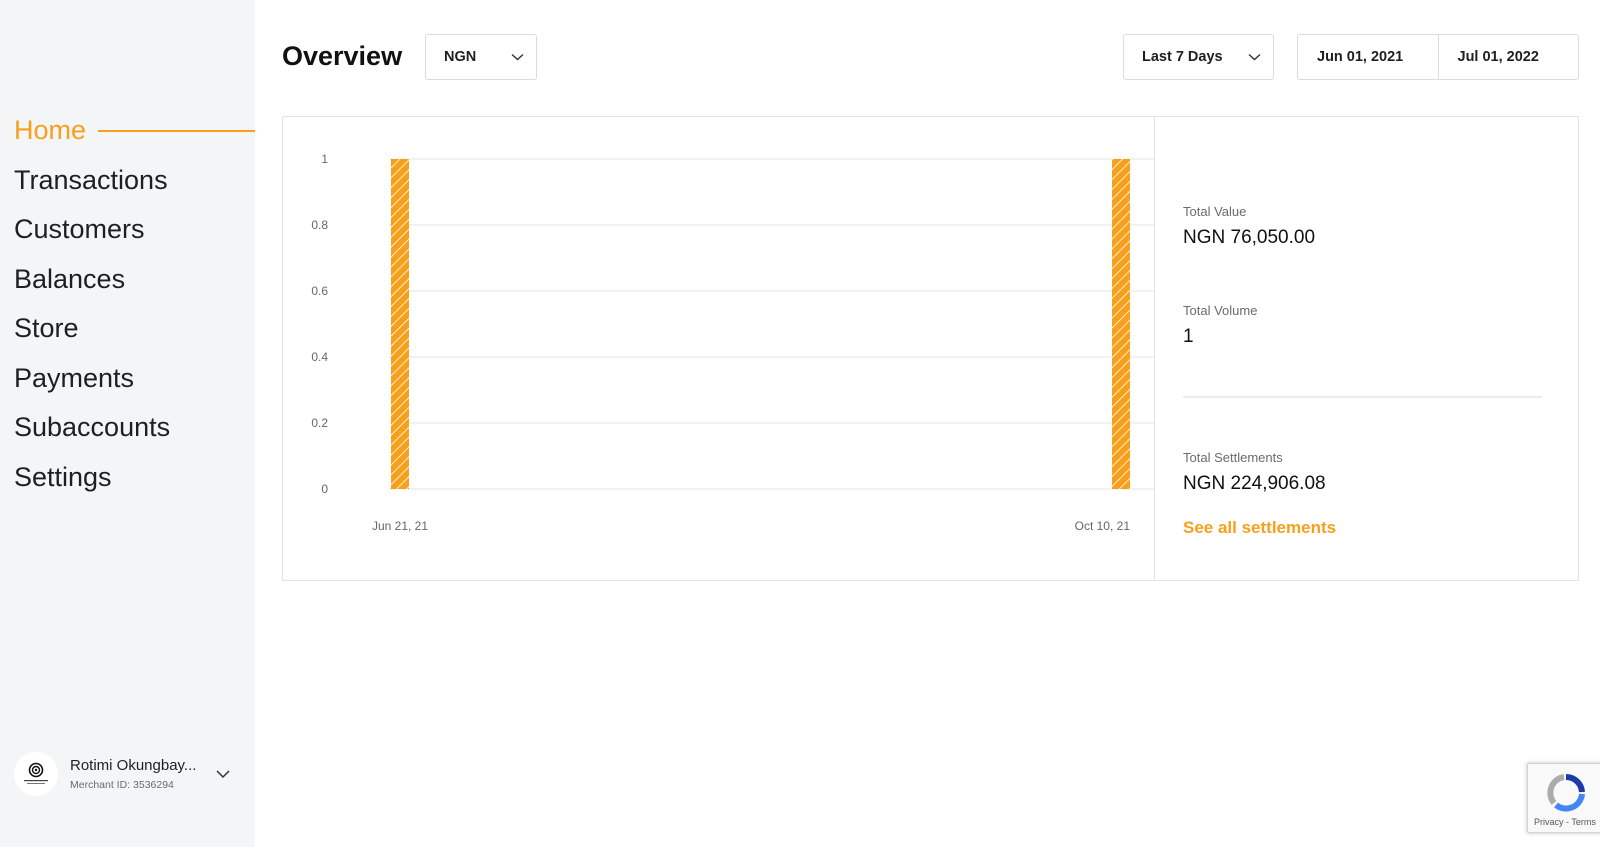 Image resolution: width=1600 pixels, height=847 pixels. What do you see at coordinates (460, 57) in the screenshot?
I see `currency-value: NGN` at bounding box center [460, 57].